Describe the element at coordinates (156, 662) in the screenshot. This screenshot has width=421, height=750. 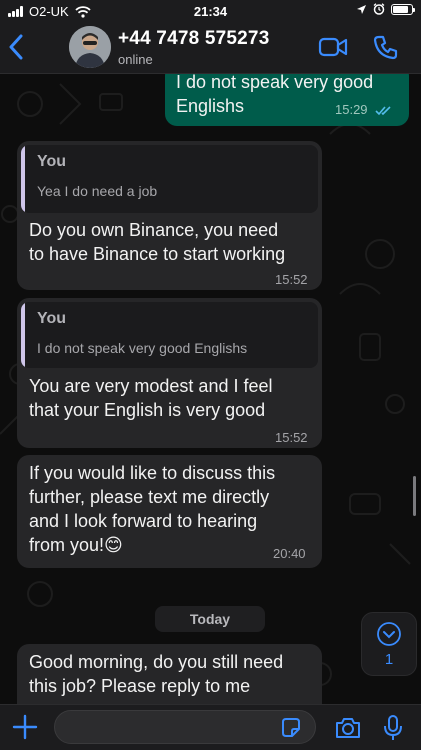
I see `message-line: Good morning, do you still need` at that location.